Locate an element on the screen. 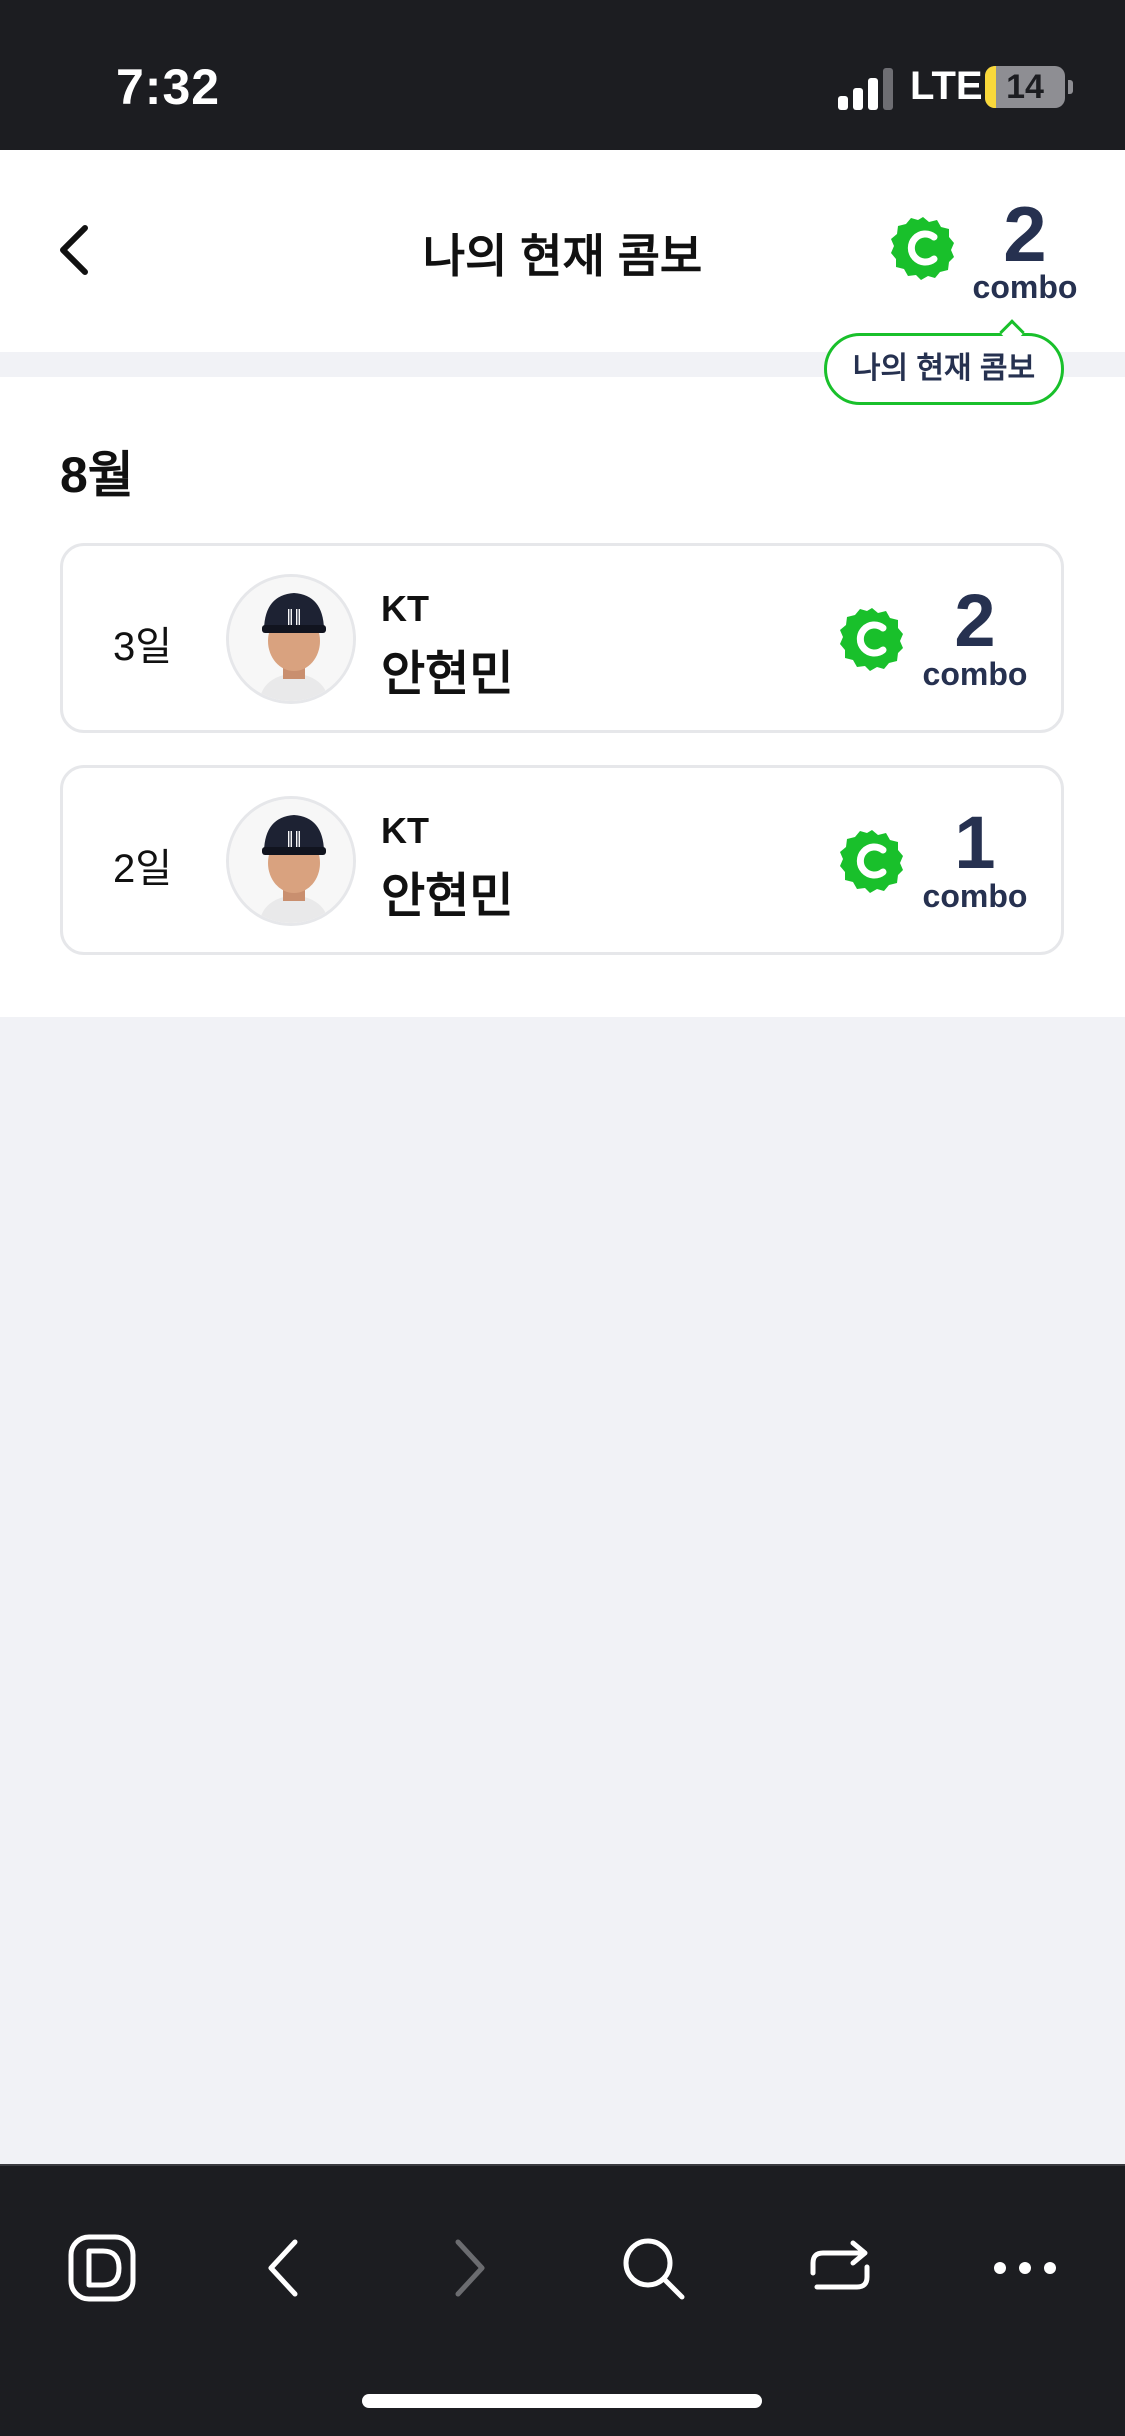 This screenshot has height=2436, width=1125. entry-combo-count: 2 is located at coordinates (975, 620).